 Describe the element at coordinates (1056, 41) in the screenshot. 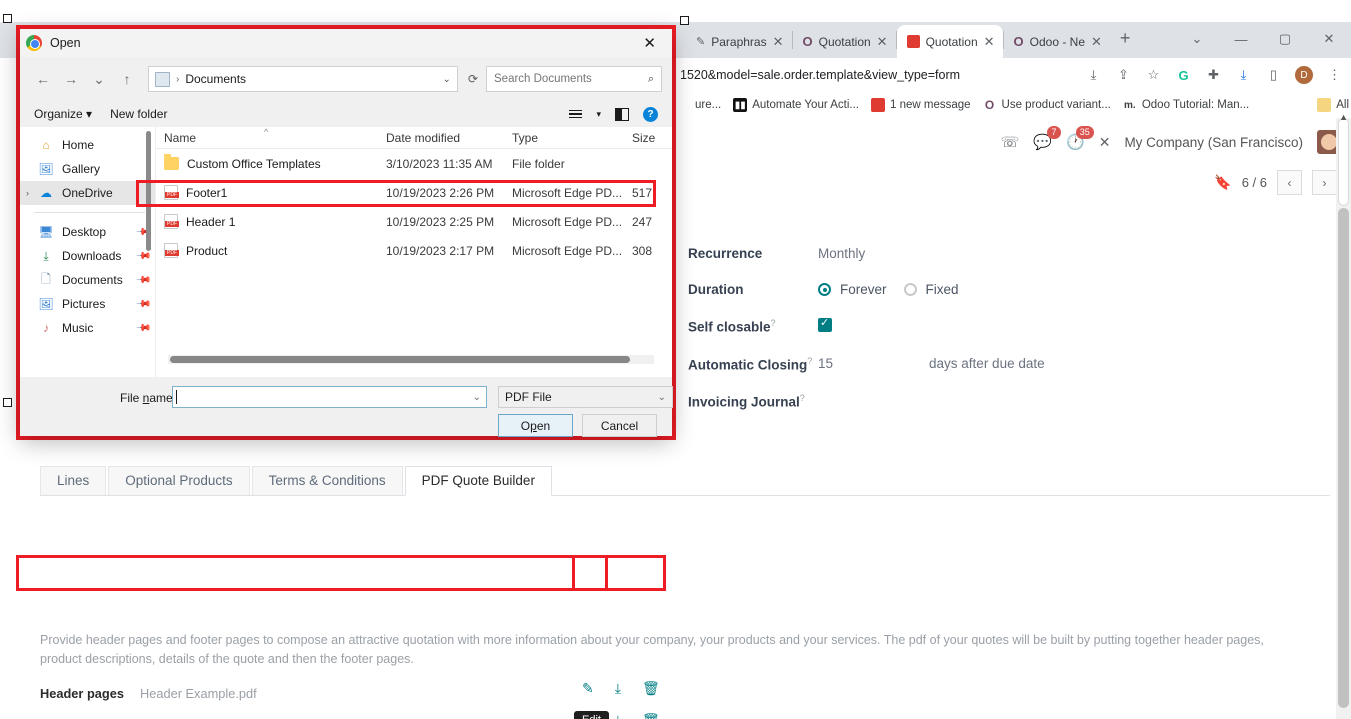

I see `browser-tab-odoo: O Odoo - Ne ✕` at that location.